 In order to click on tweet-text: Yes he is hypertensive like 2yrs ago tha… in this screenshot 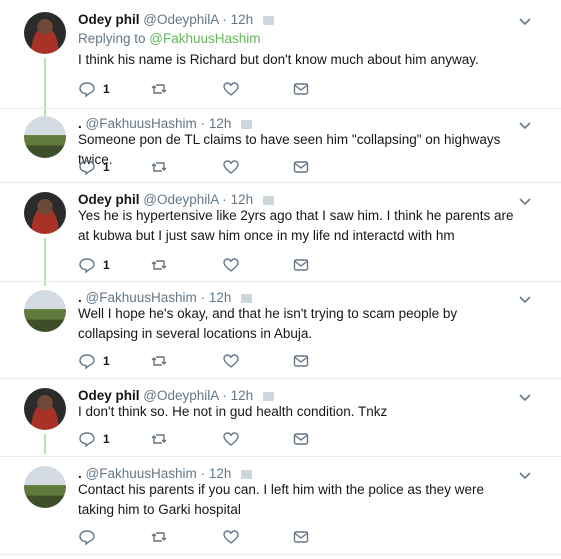, I will do `click(296, 225)`.